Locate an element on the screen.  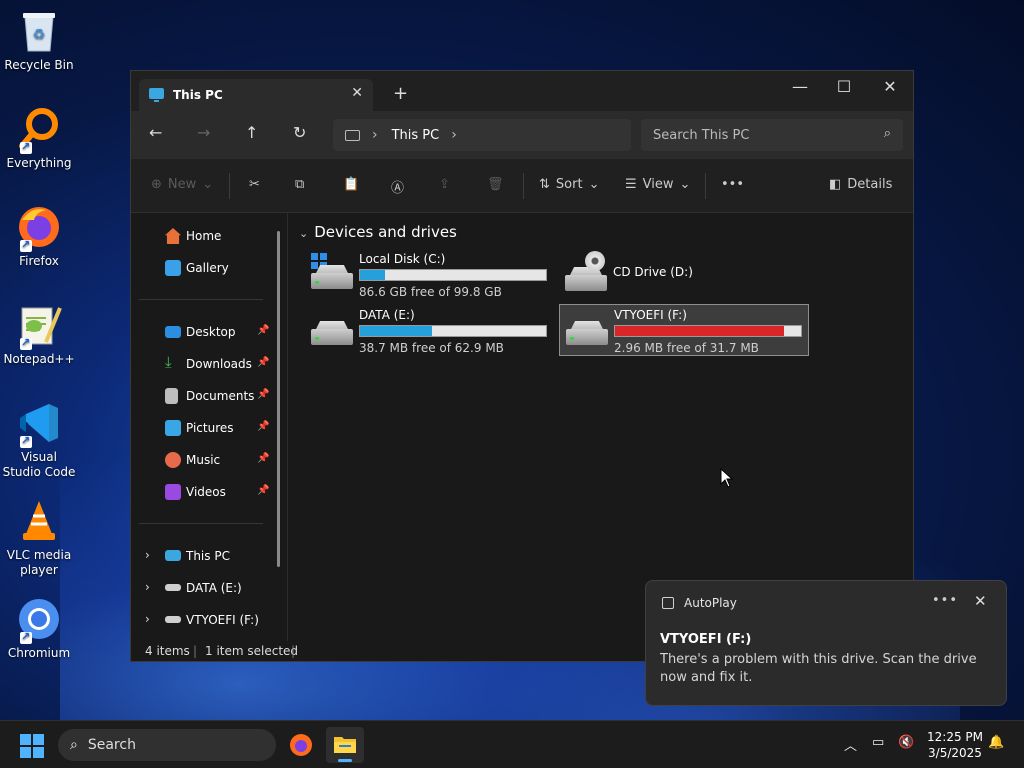
drive-free-space: 2.96 MB free of 31.7 MB is located at coordinates (686, 348).